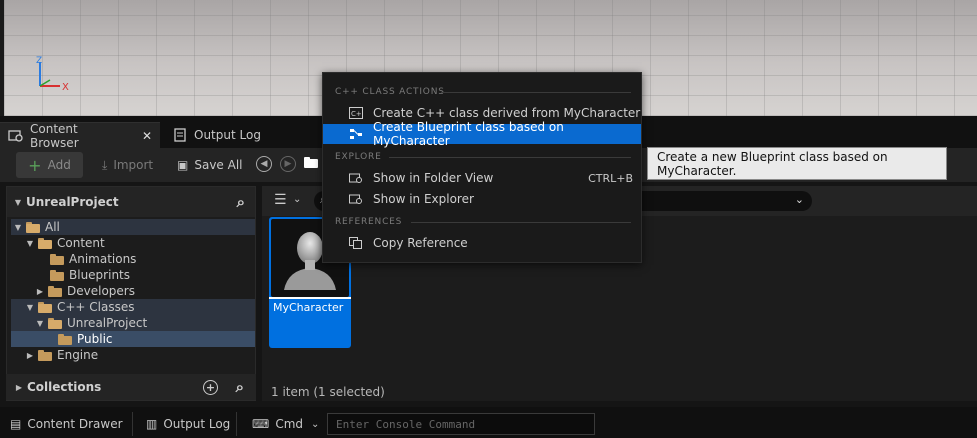 The width and height of the screenshot is (977, 438). What do you see at coordinates (482, 243) in the screenshot?
I see `menu-copy-reference: Copy Reference` at bounding box center [482, 243].